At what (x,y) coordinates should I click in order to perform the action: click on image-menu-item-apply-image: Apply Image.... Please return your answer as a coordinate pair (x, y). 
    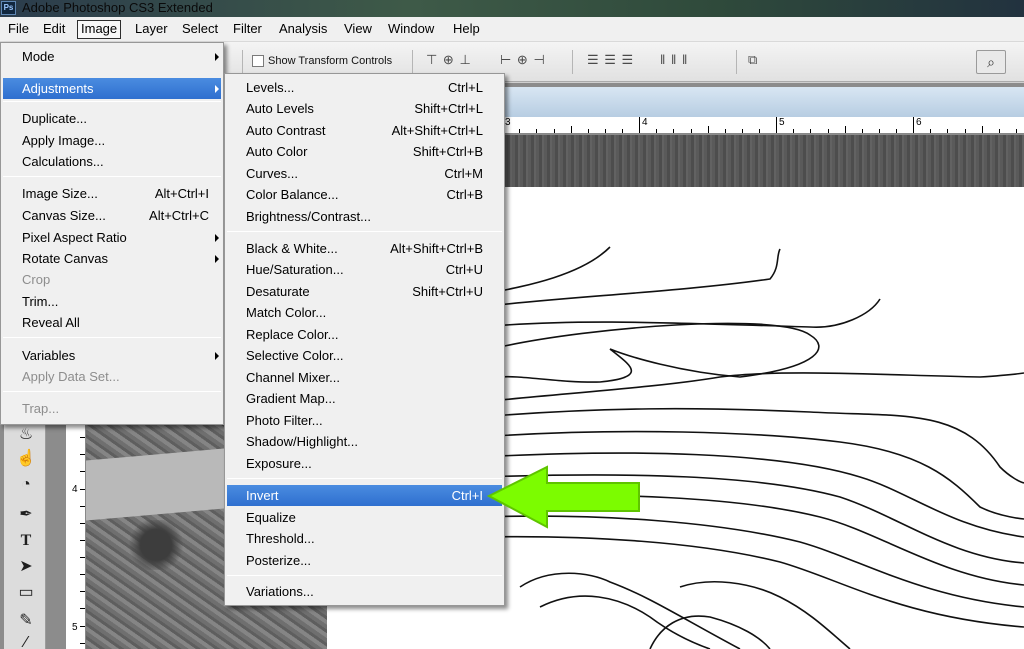
    Looking at the image, I should click on (120, 141).